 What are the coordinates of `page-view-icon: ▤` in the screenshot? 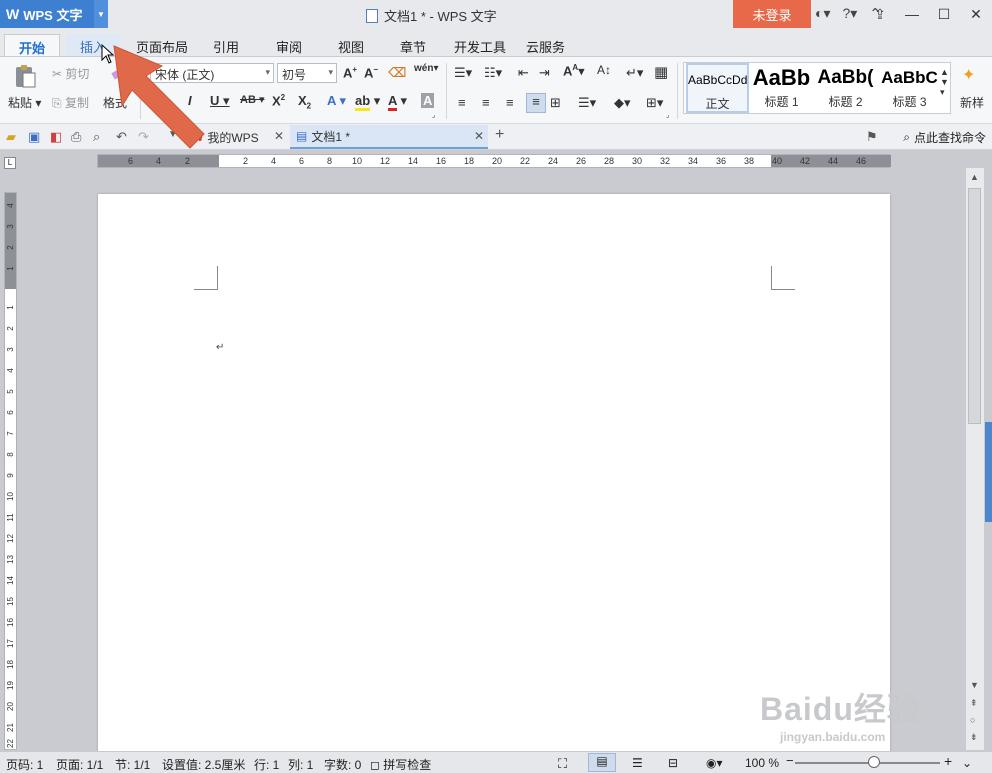 It's located at (602, 762).